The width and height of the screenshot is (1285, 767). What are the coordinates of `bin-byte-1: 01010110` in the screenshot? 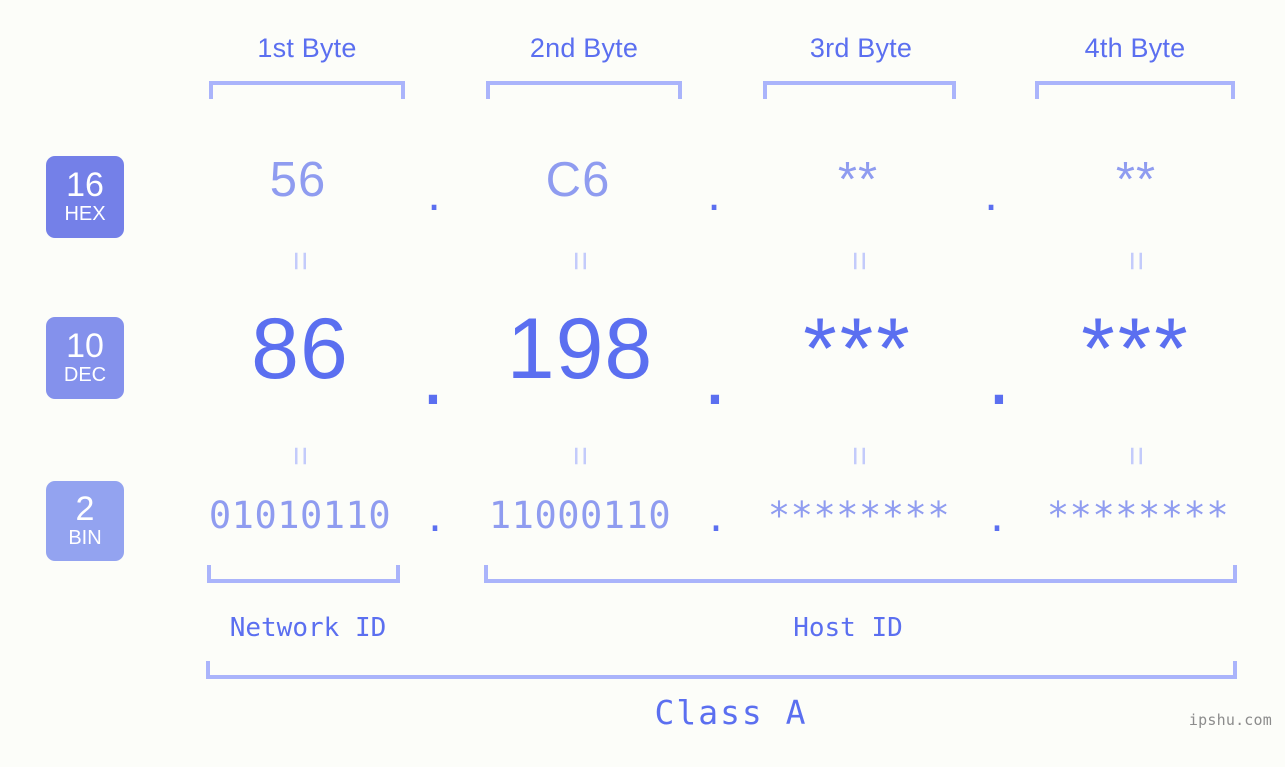 It's located at (300, 515).